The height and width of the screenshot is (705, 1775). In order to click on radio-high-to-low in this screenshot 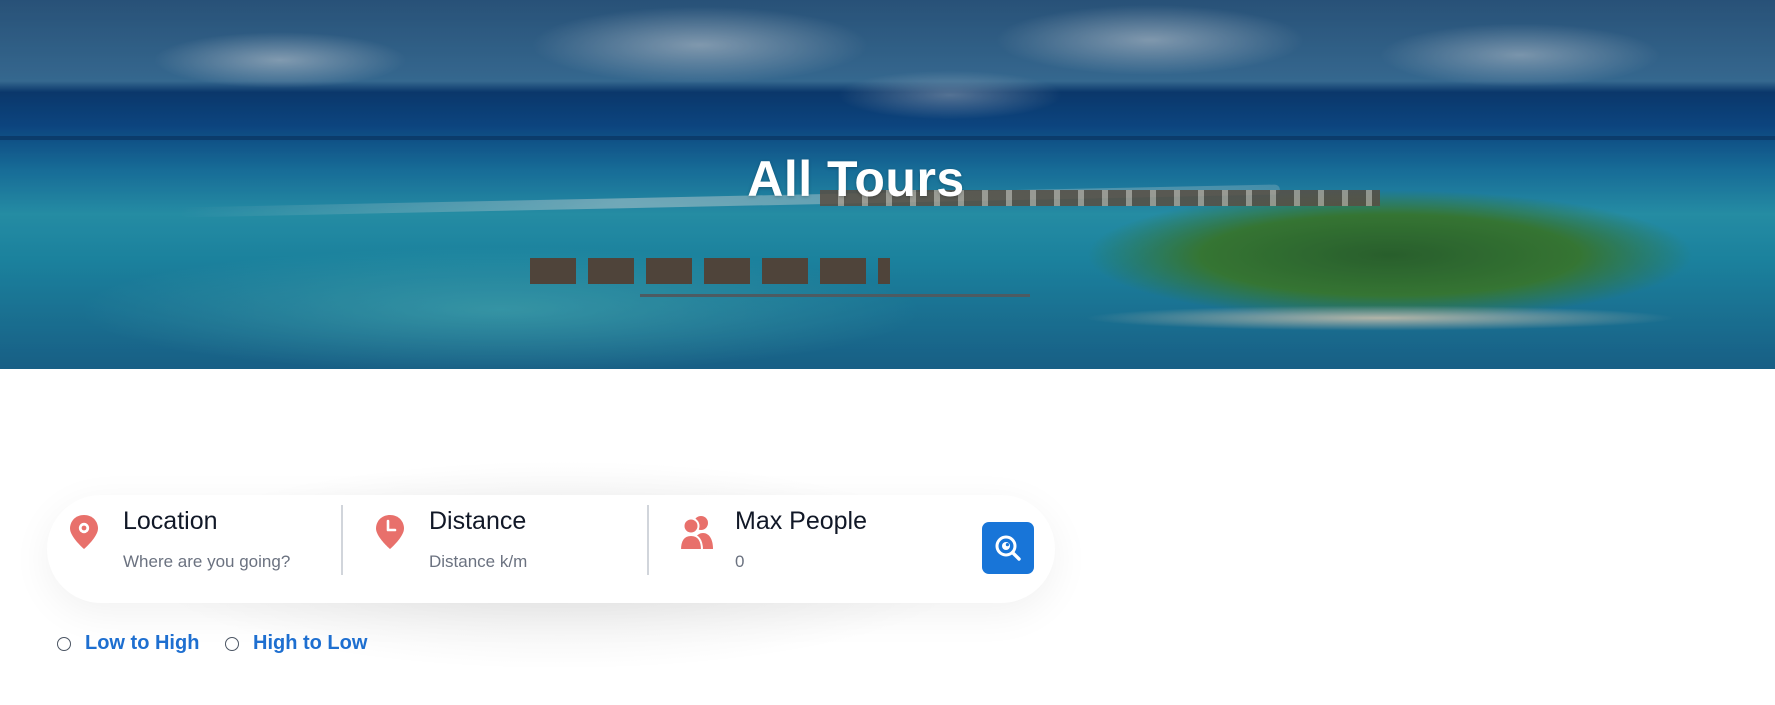, I will do `click(232, 644)`.